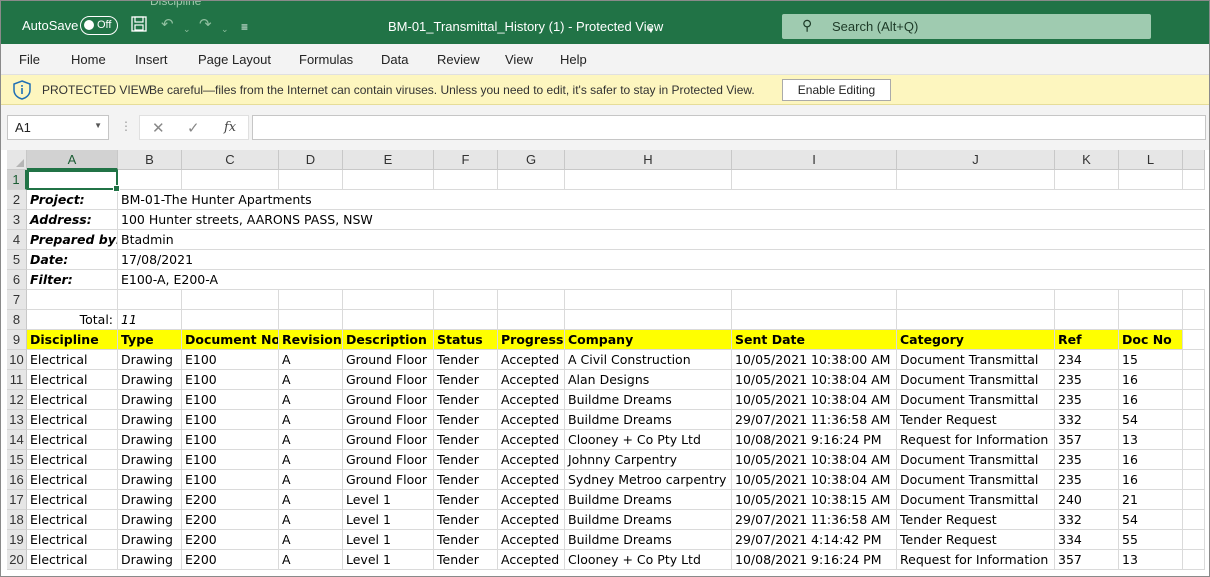 The width and height of the screenshot is (1210, 577). I want to click on column-header: H, so click(648, 160).